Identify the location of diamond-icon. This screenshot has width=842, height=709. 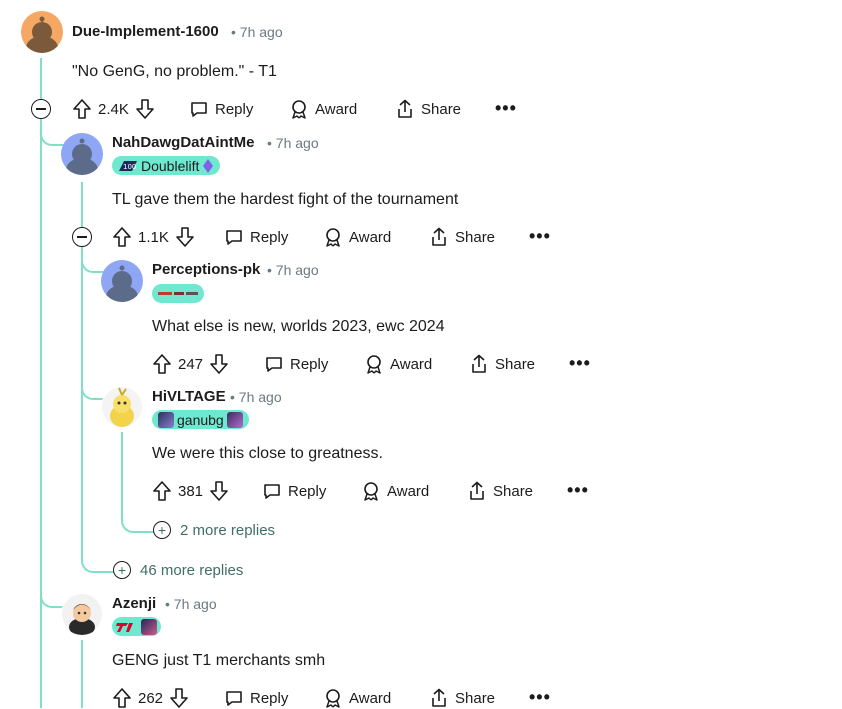
(208, 165).